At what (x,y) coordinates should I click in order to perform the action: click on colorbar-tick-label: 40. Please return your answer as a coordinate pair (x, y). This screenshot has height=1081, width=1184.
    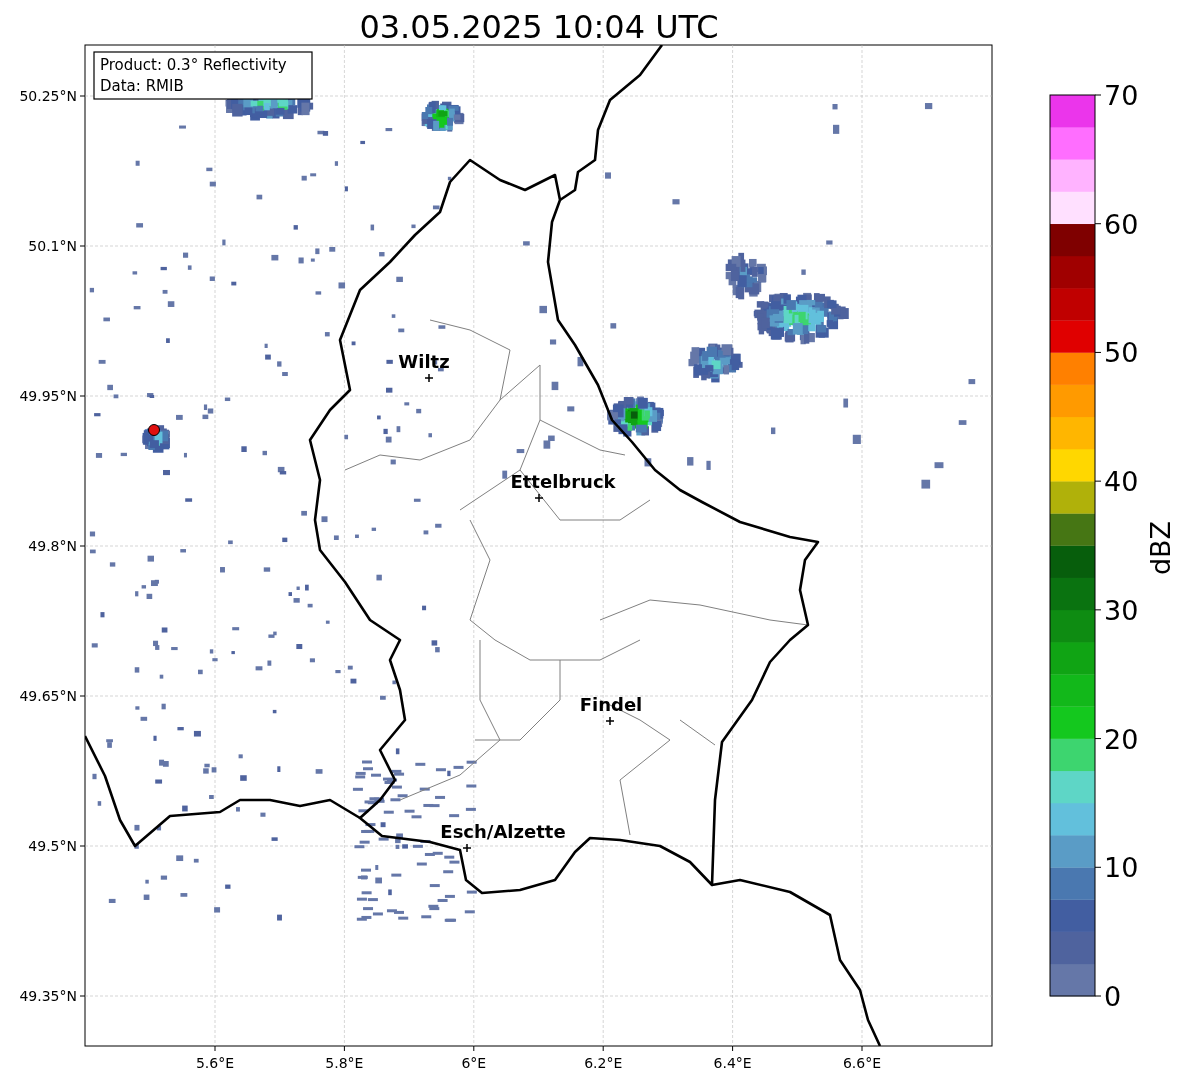
    Looking at the image, I should click on (1121, 482).